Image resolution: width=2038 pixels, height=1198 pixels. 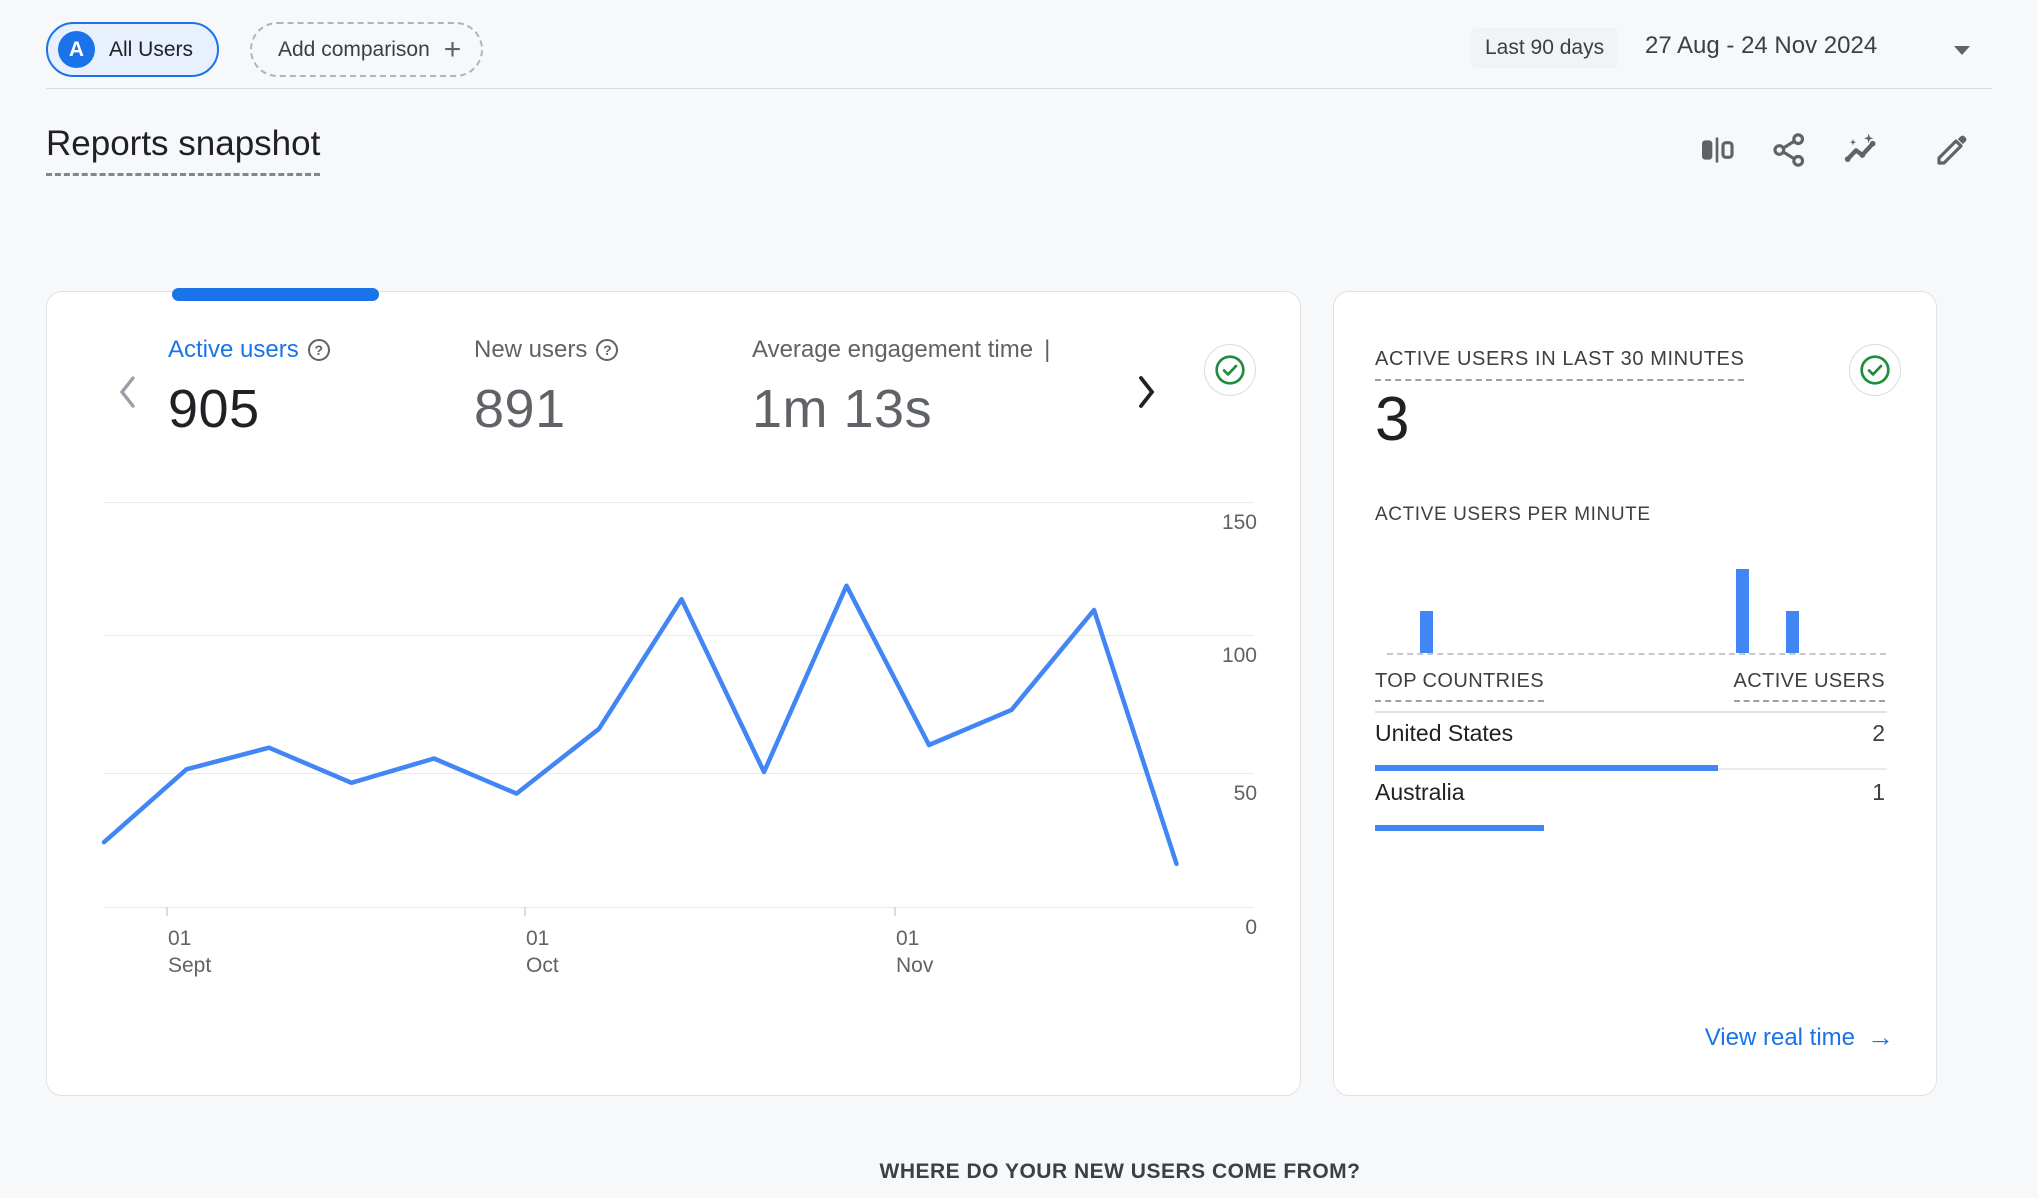 I want to click on edit-button, so click(x=1952, y=150).